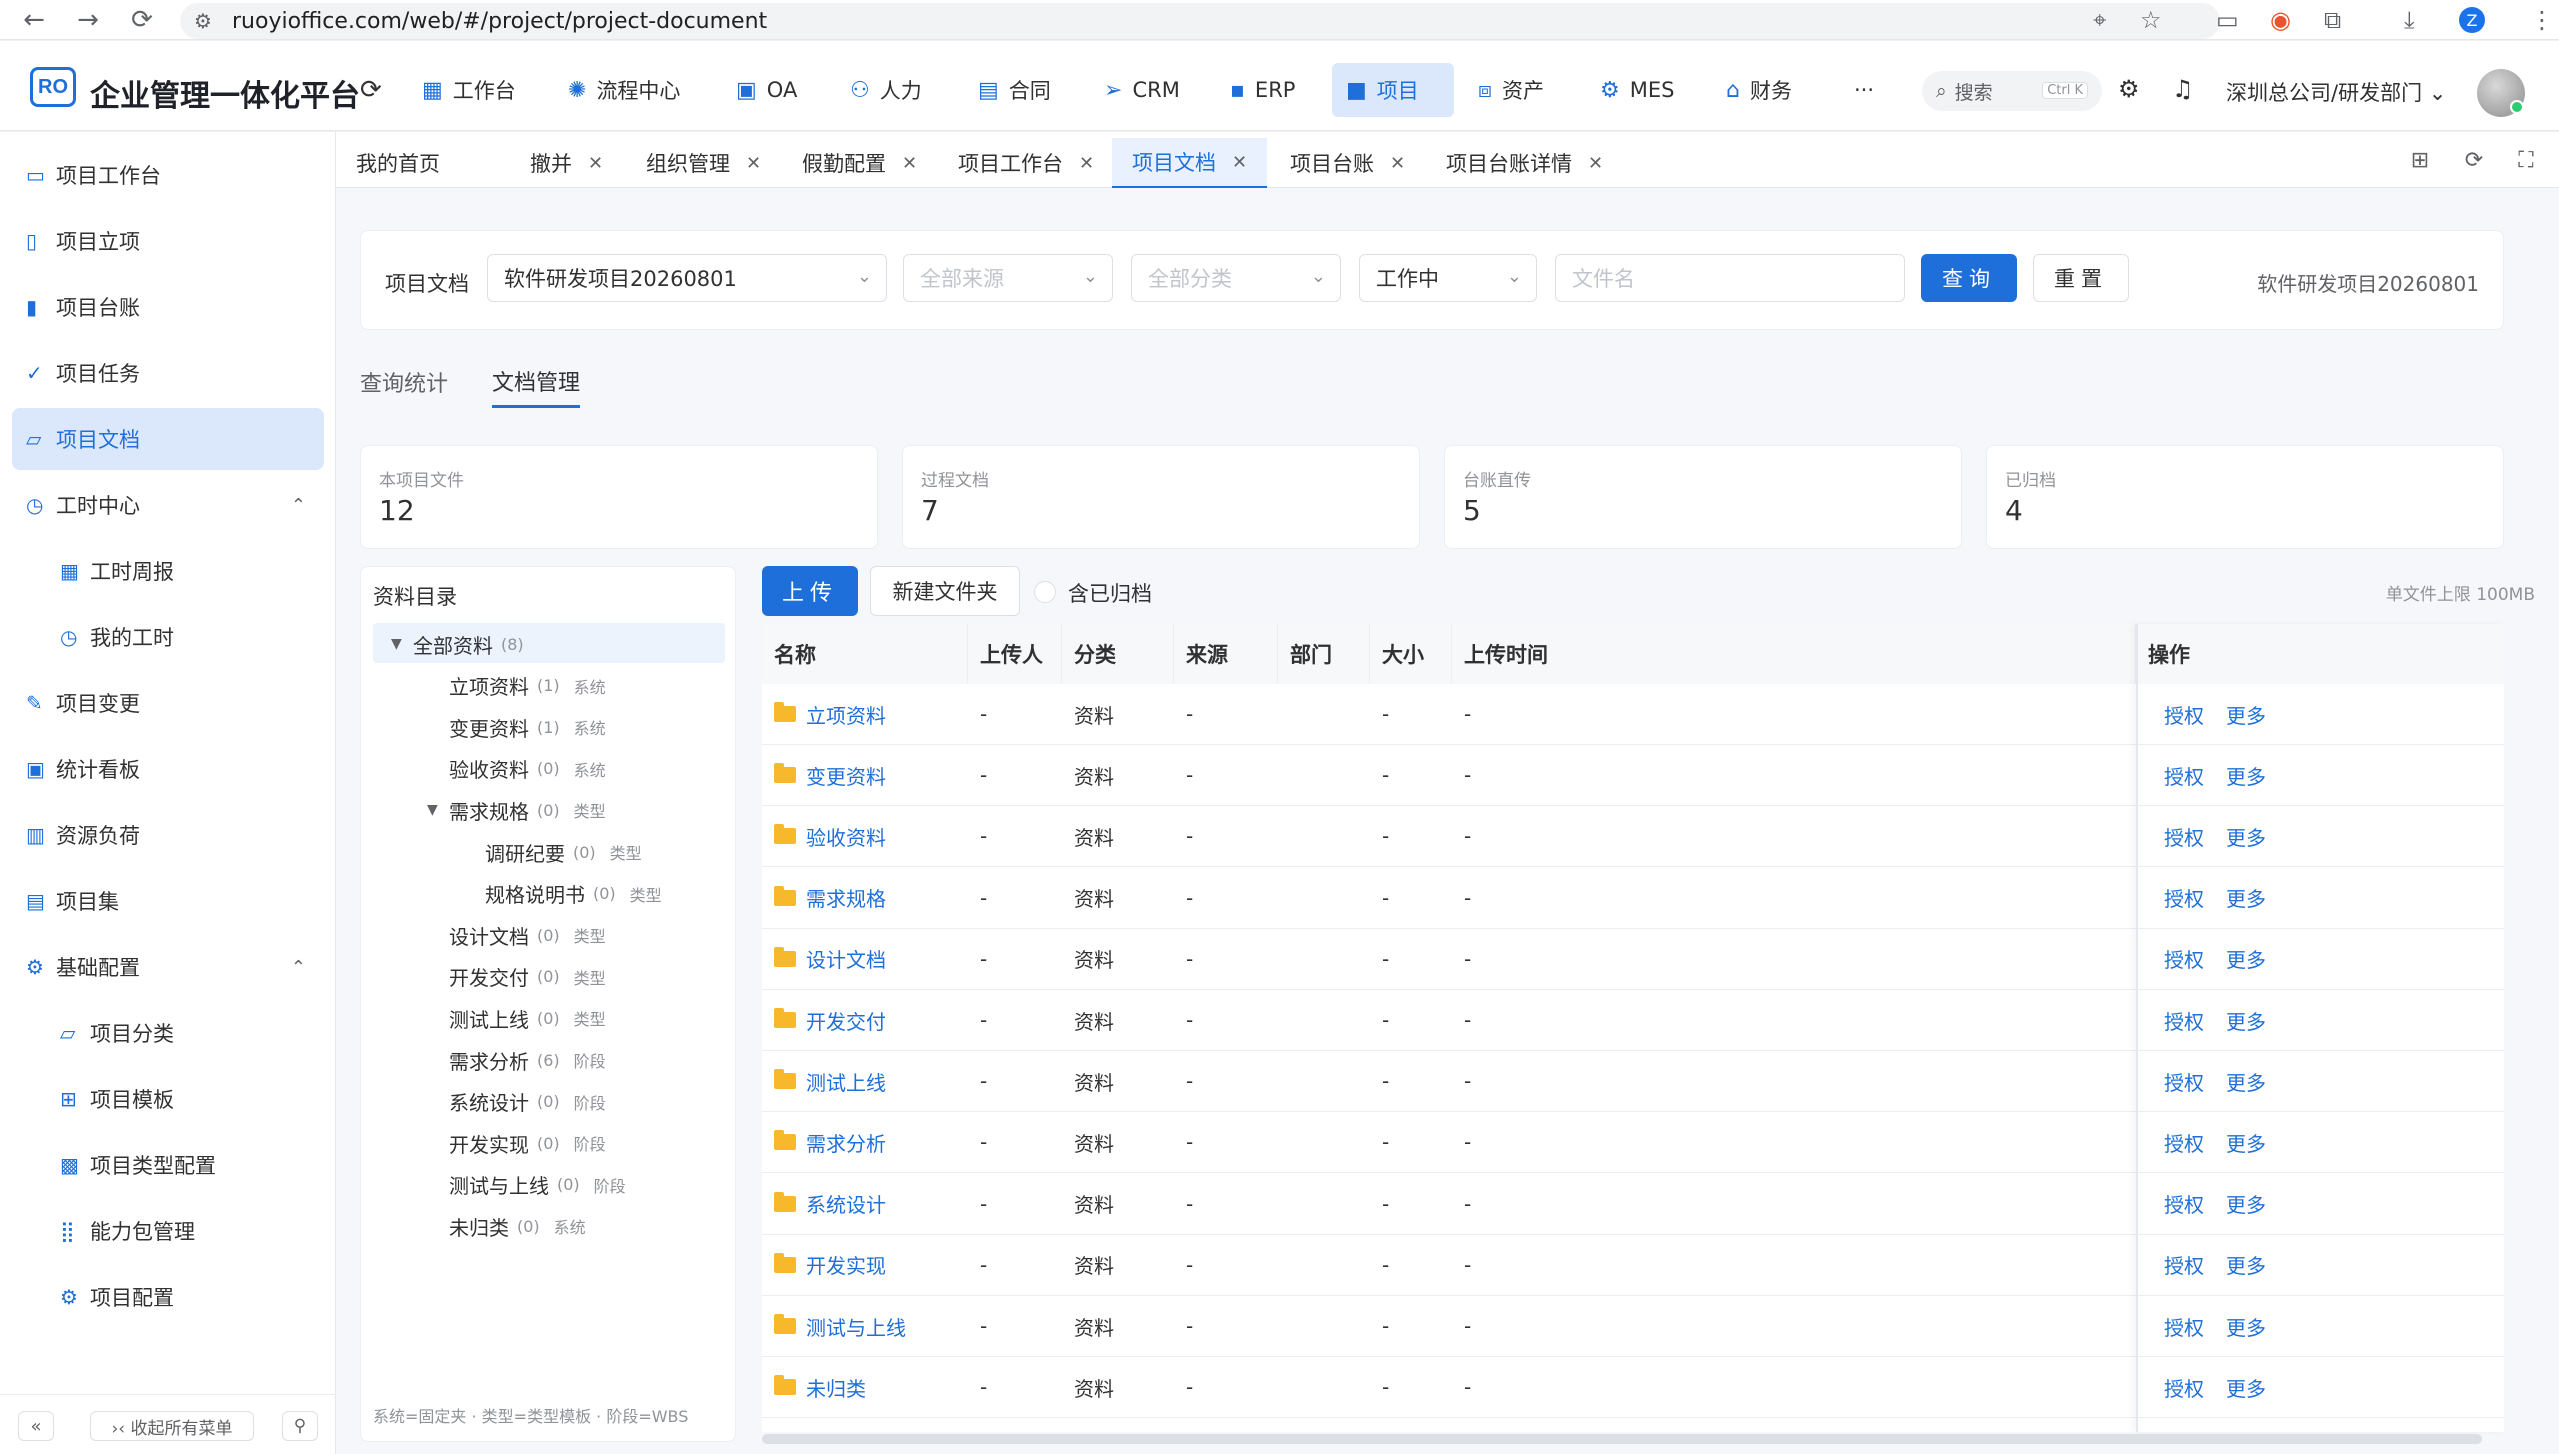 This screenshot has height=1454, width=2559. Describe the element at coordinates (142, 20) in the screenshot. I see `reload-icon: ⟳` at that location.